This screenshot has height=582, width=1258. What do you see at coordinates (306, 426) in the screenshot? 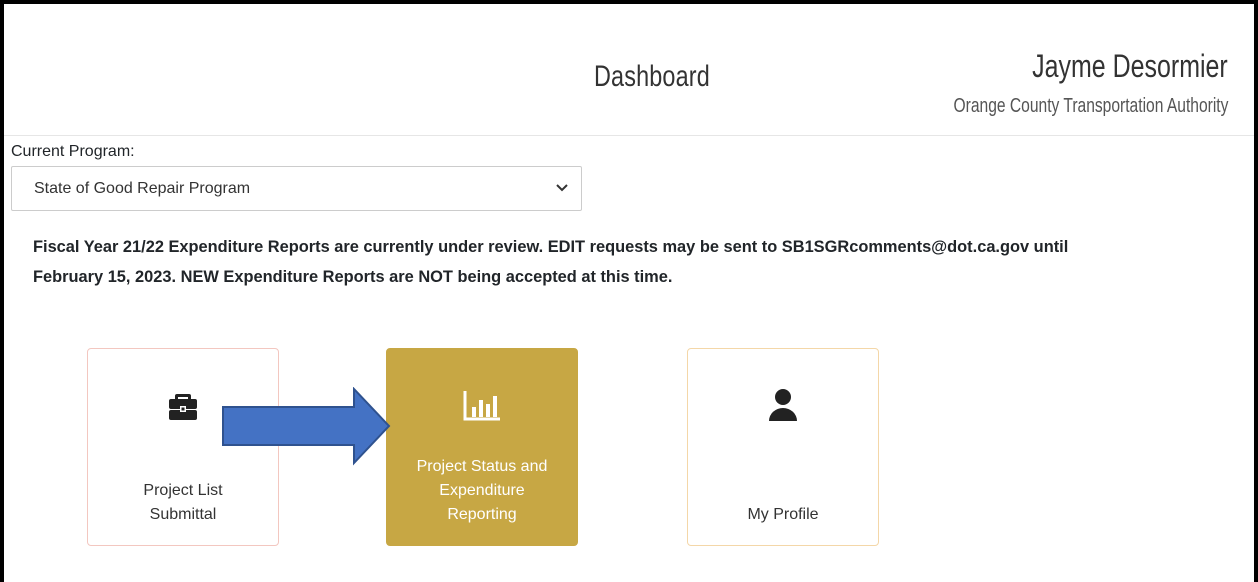
I see `annotation-arrow` at bounding box center [306, 426].